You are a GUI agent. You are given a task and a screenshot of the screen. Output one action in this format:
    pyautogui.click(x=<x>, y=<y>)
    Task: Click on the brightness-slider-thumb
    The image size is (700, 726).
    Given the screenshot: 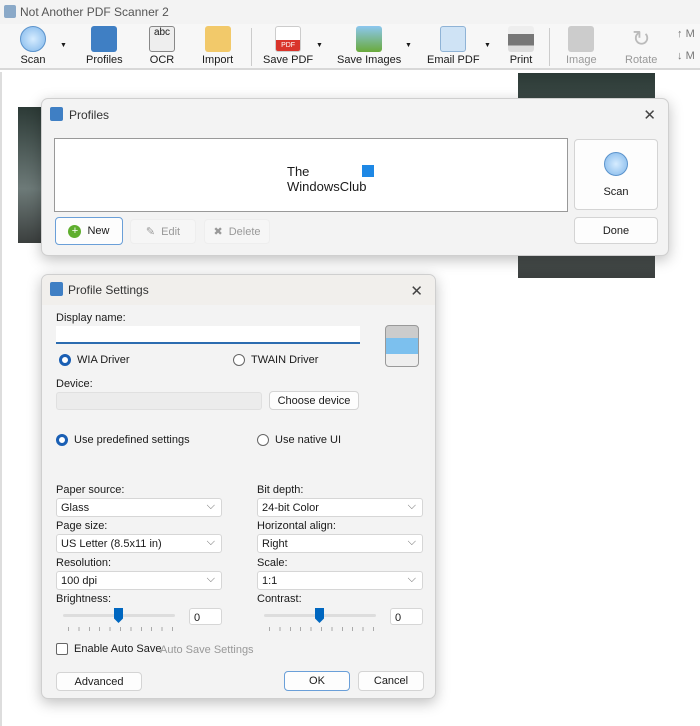 What is the action you would take?
    pyautogui.click(x=118, y=615)
    